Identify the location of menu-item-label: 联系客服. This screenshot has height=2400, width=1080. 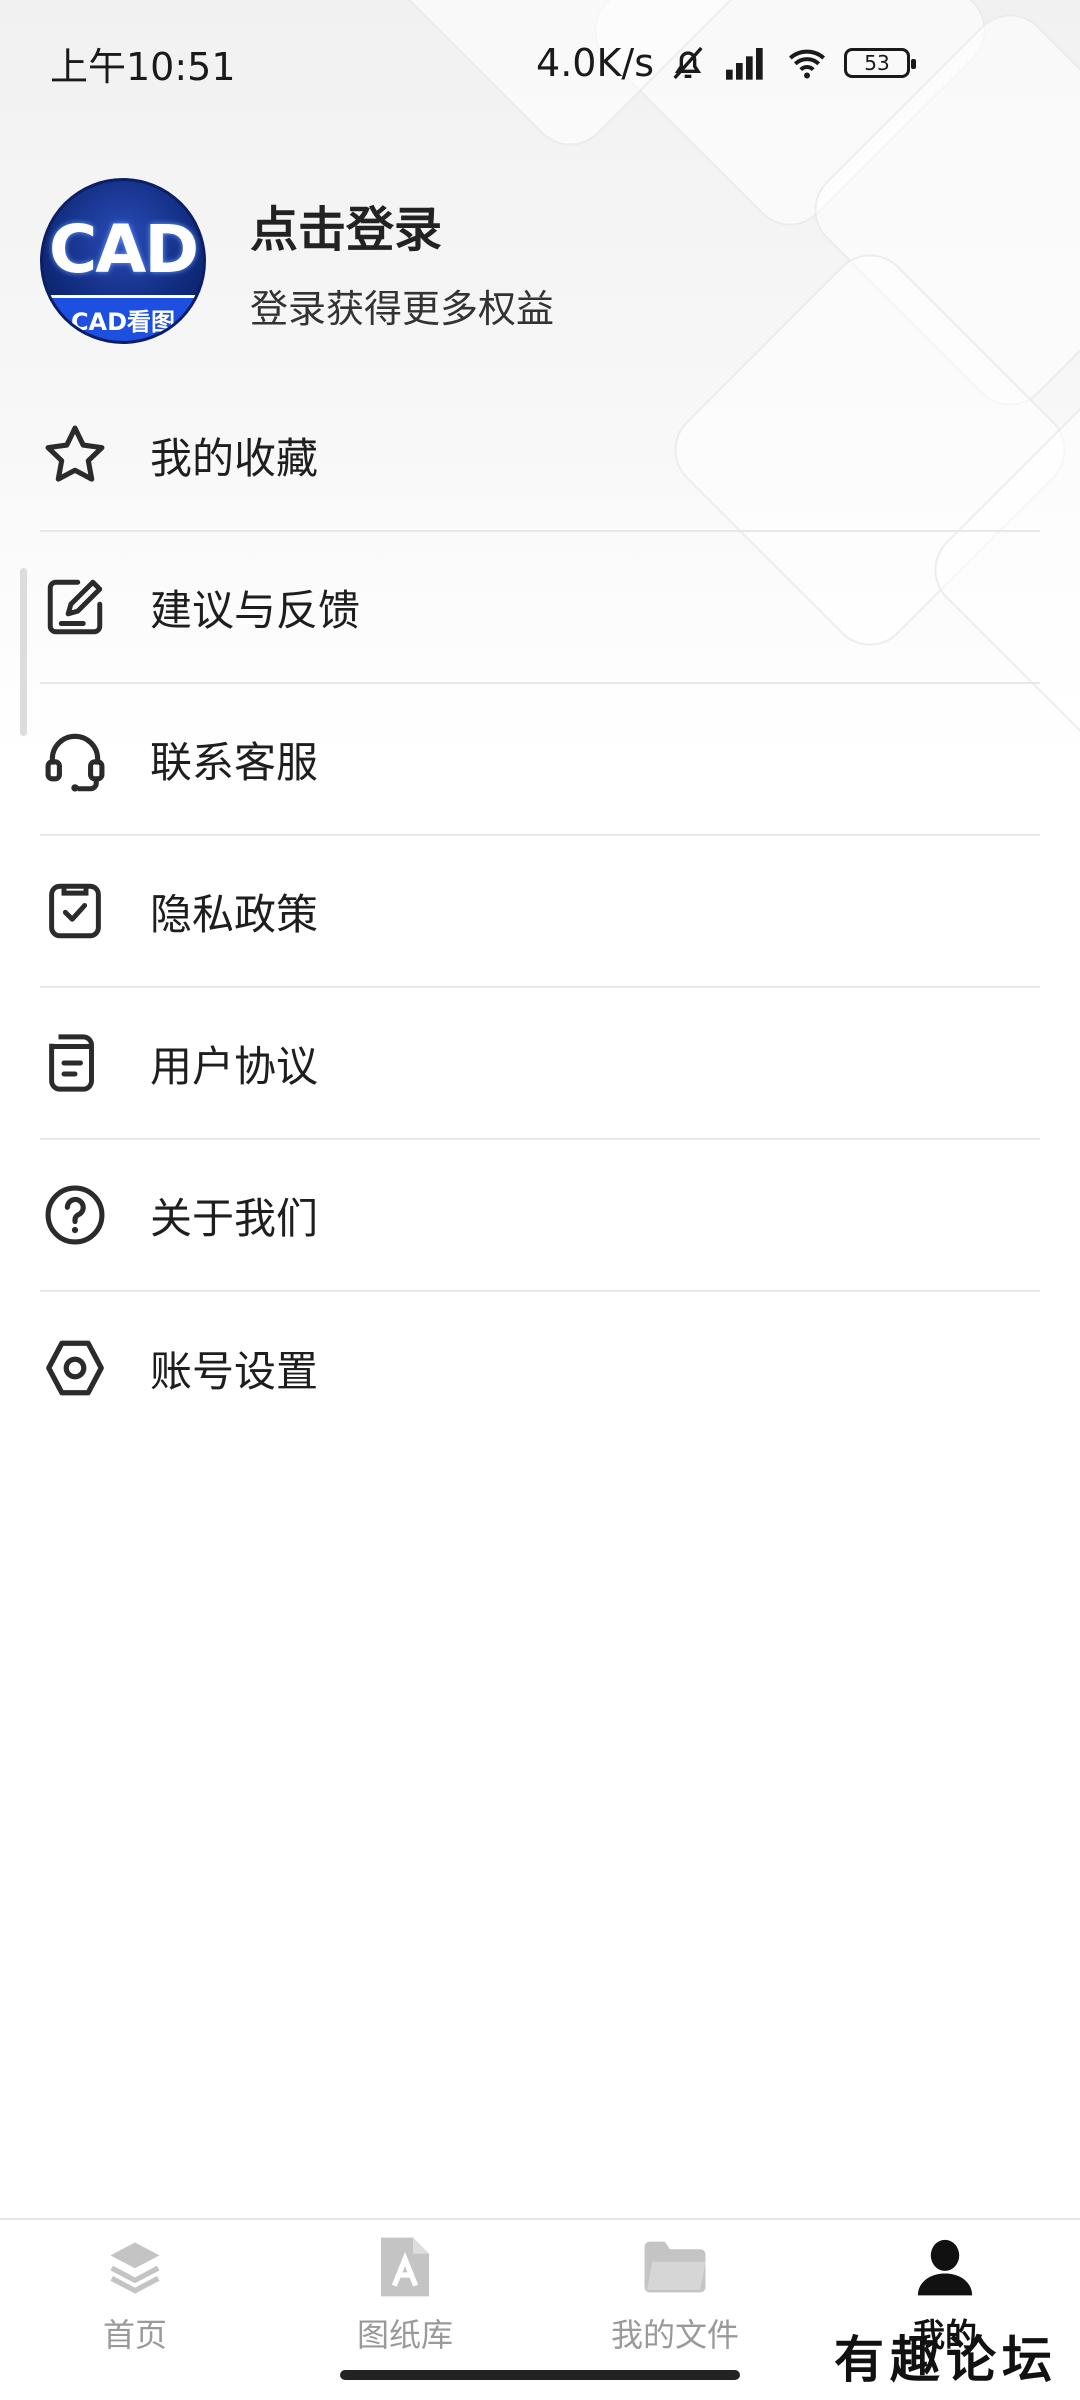
(234, 762).